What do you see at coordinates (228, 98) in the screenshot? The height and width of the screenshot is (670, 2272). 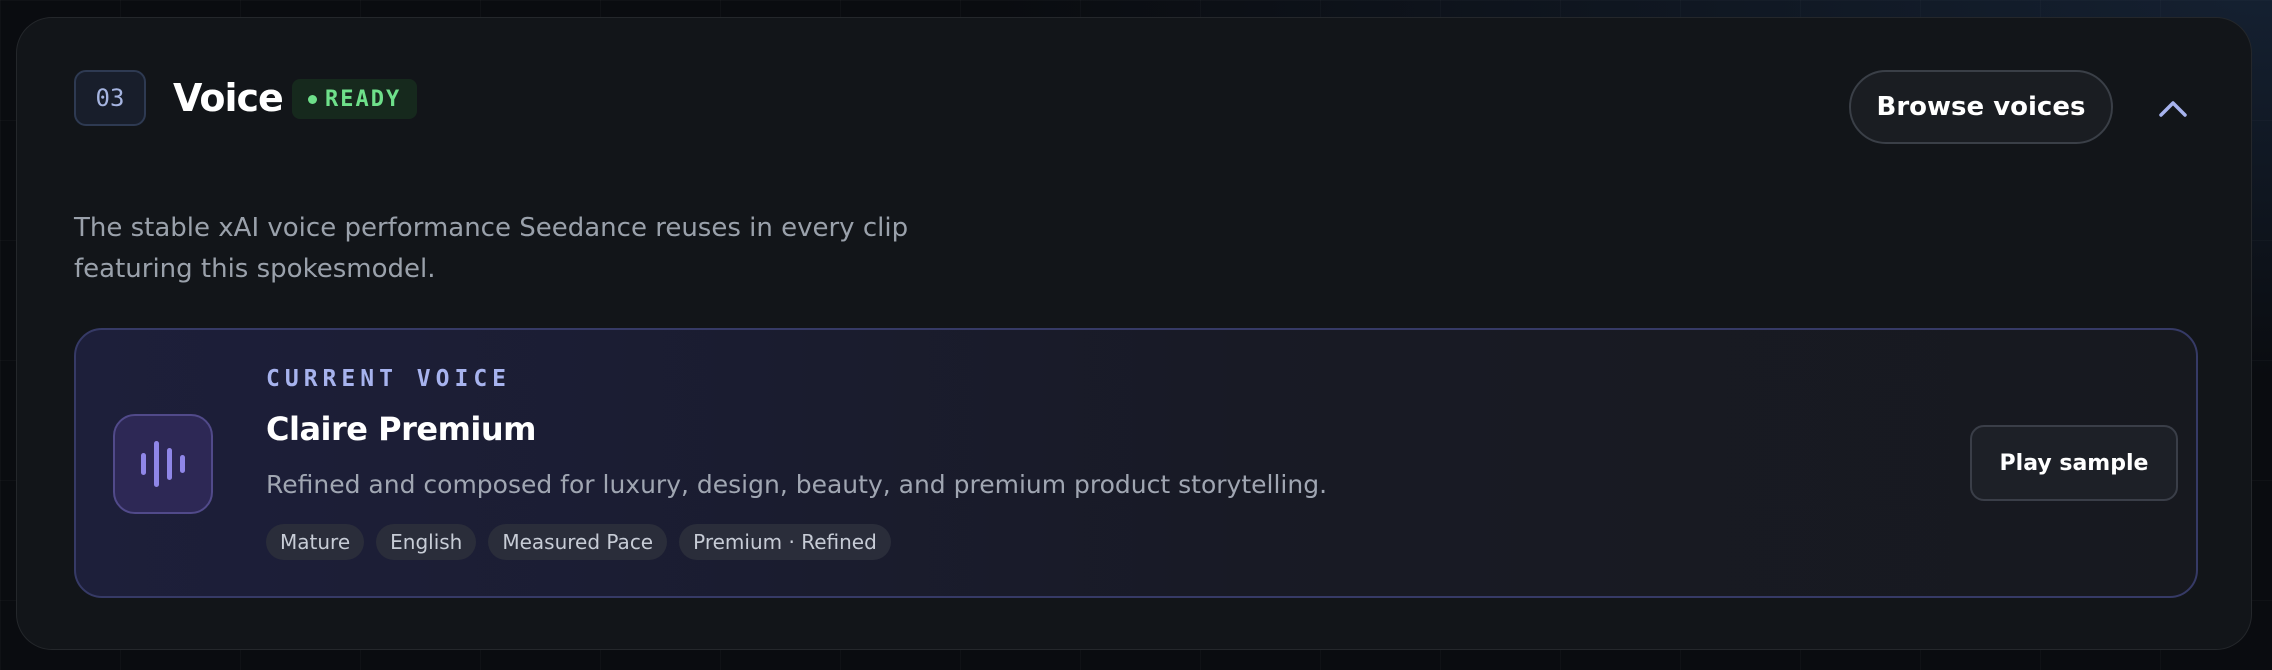 I see `section-title: Voice` at bounding box center [228, 98].